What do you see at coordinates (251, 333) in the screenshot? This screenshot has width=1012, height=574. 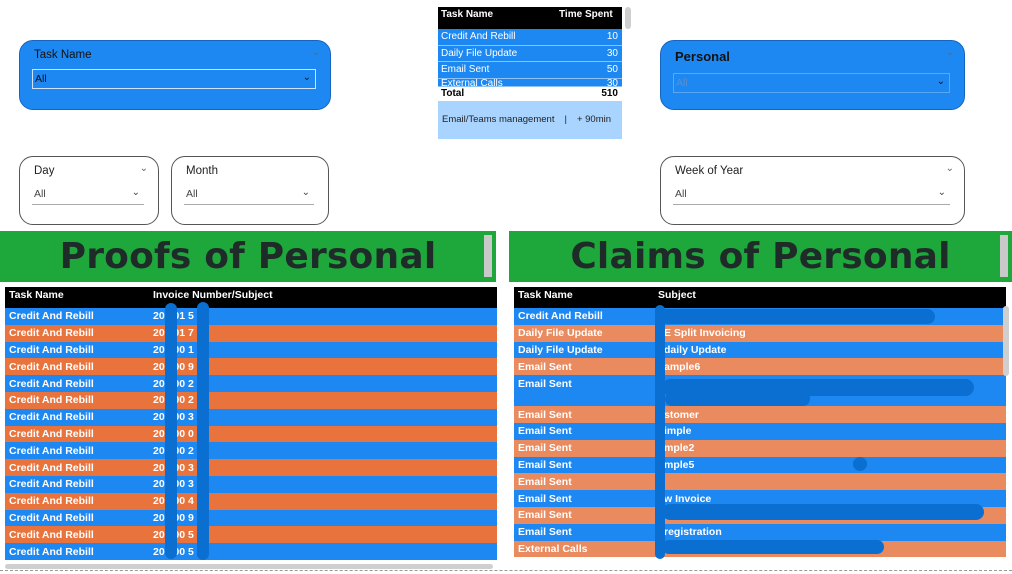 I see `table-row: Credit And Rebill20 801 7` at bounding box center [251, 333].